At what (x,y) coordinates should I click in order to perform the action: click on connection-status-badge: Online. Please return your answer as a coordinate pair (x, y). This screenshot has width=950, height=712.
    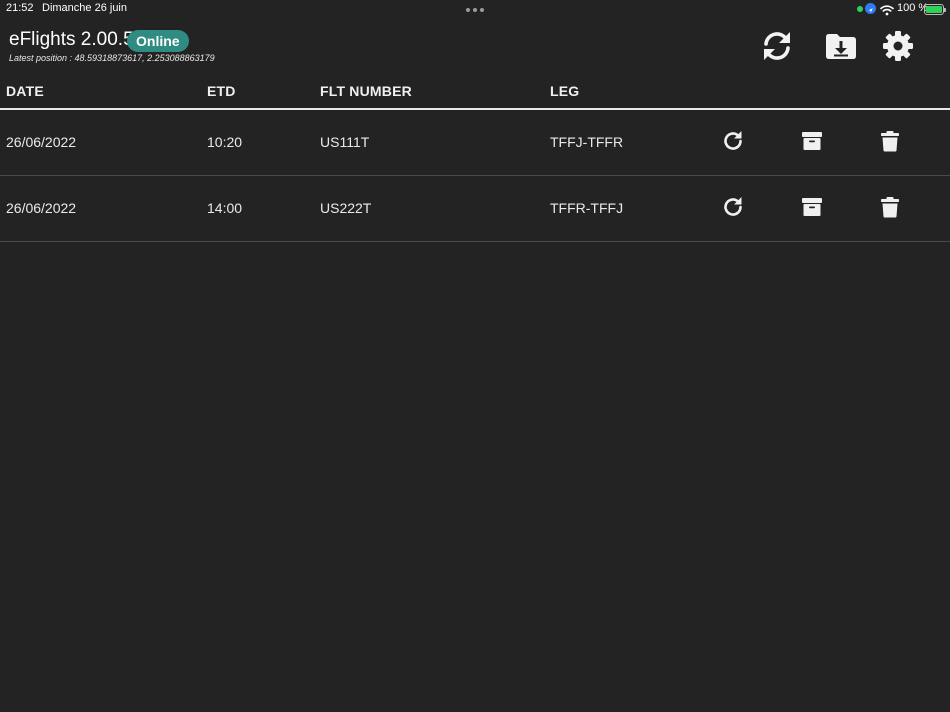
    Looking at the image, I should click on (158, 41).